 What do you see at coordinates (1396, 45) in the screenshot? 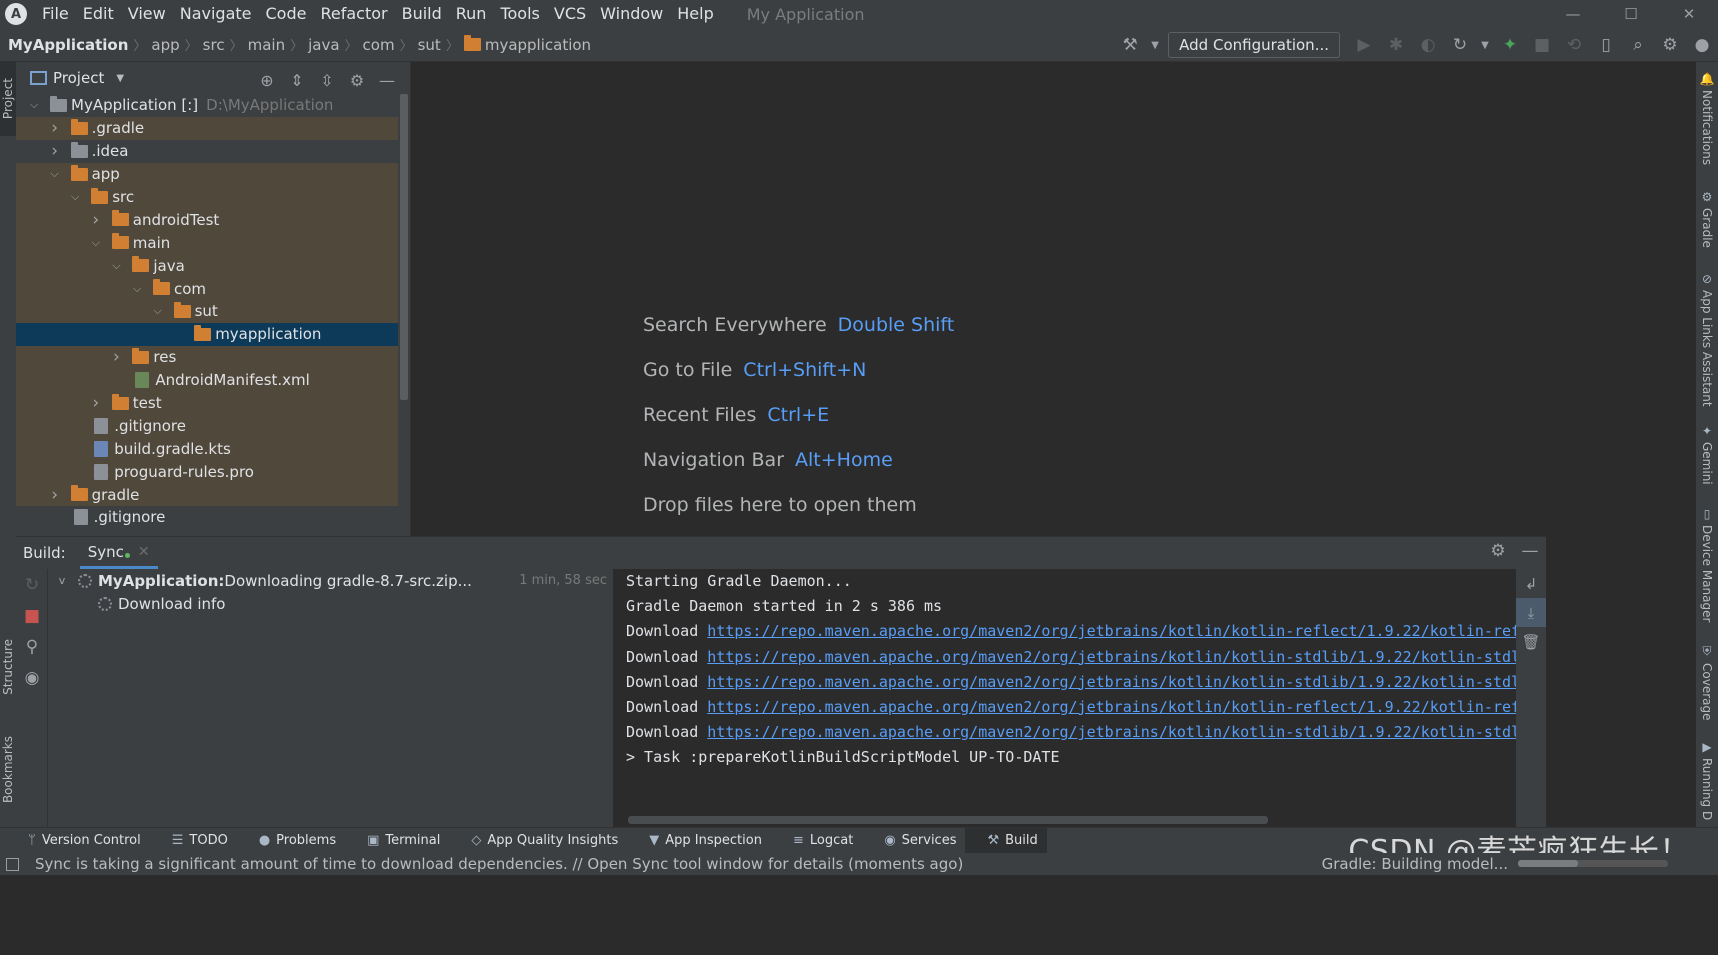
I see `debug-icon: ✱` at bounding box center [1396, 45].